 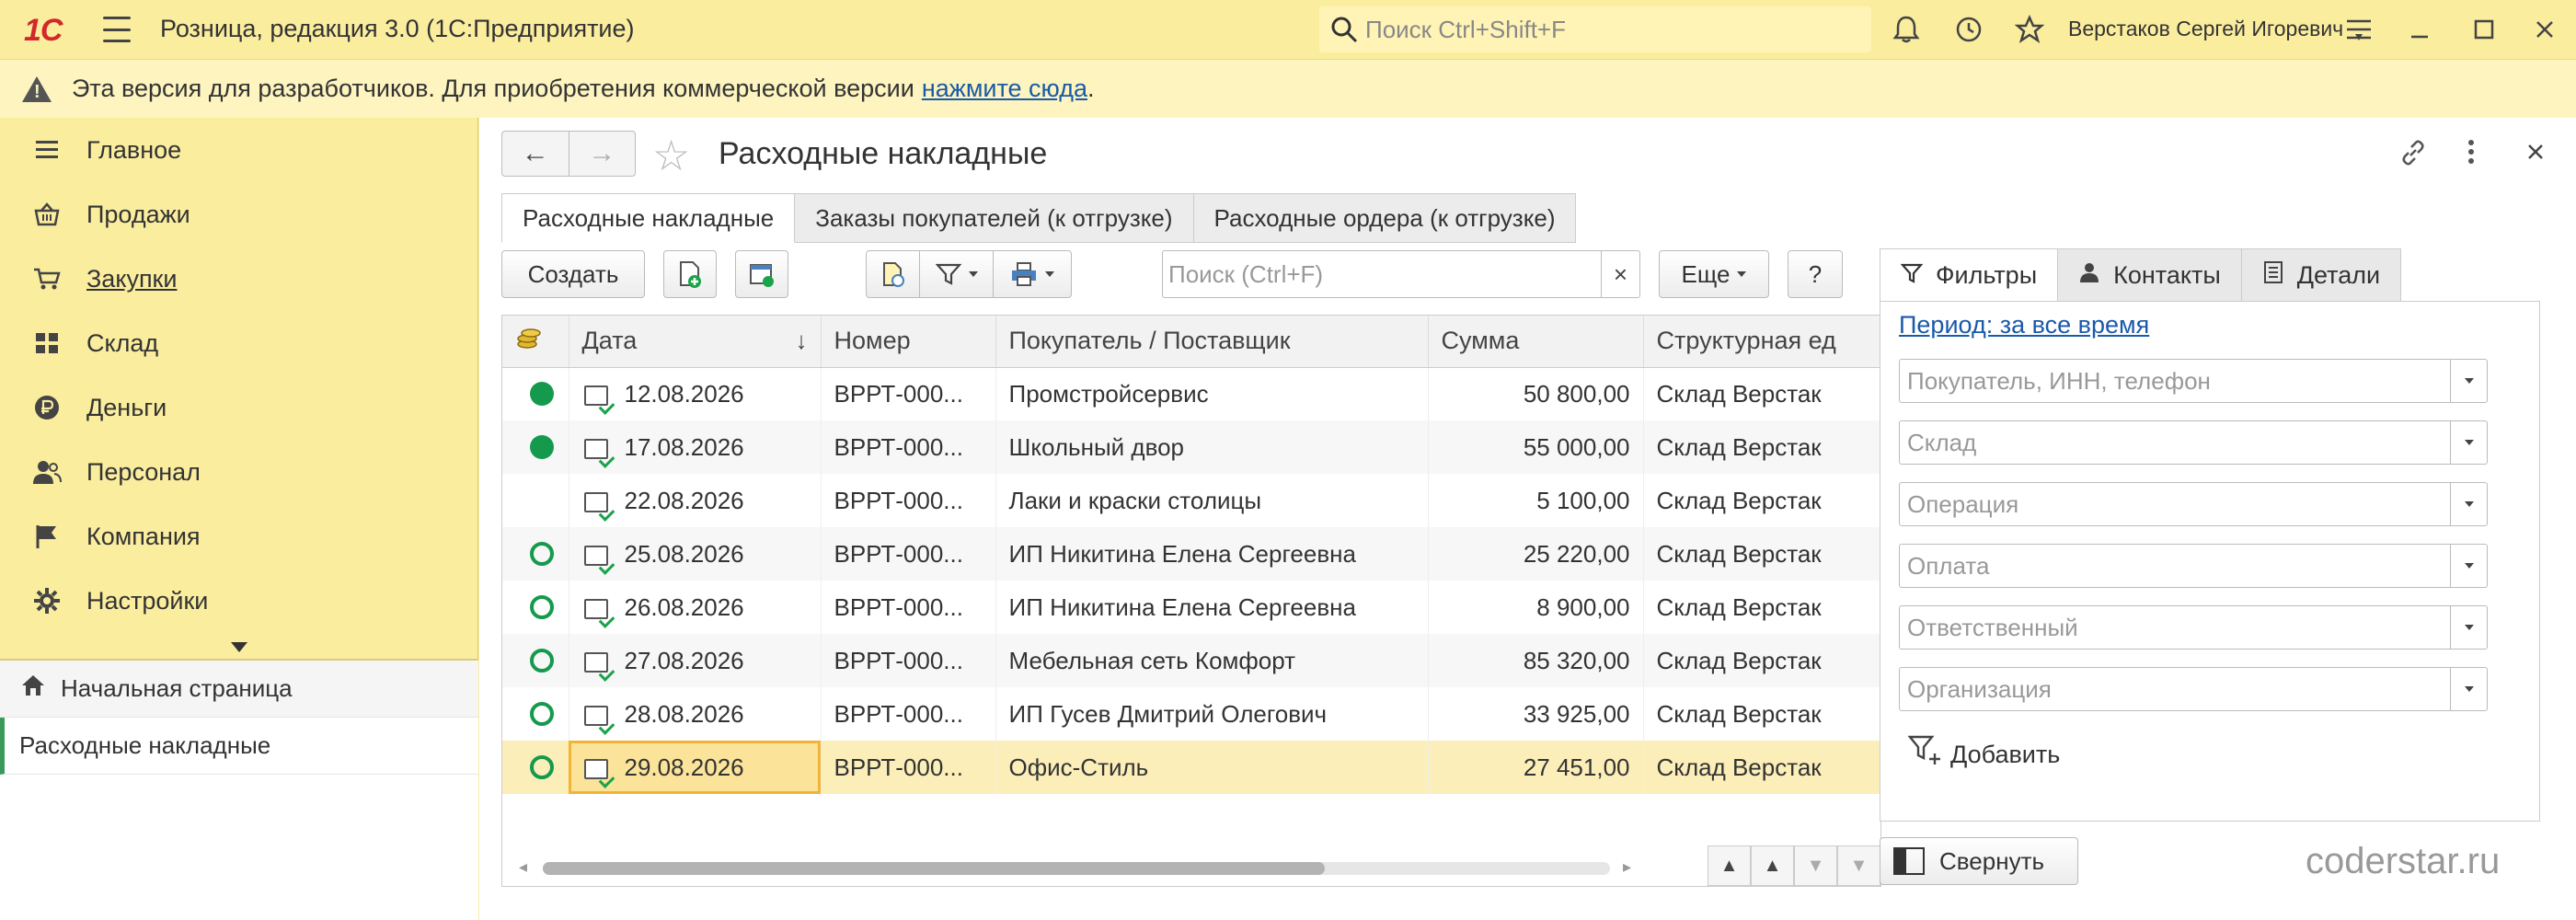 What do you see at coordinates (2193, 566) in the screenshot?
I see `filter-payment: Оплата` at bounding box center [2193, 566].